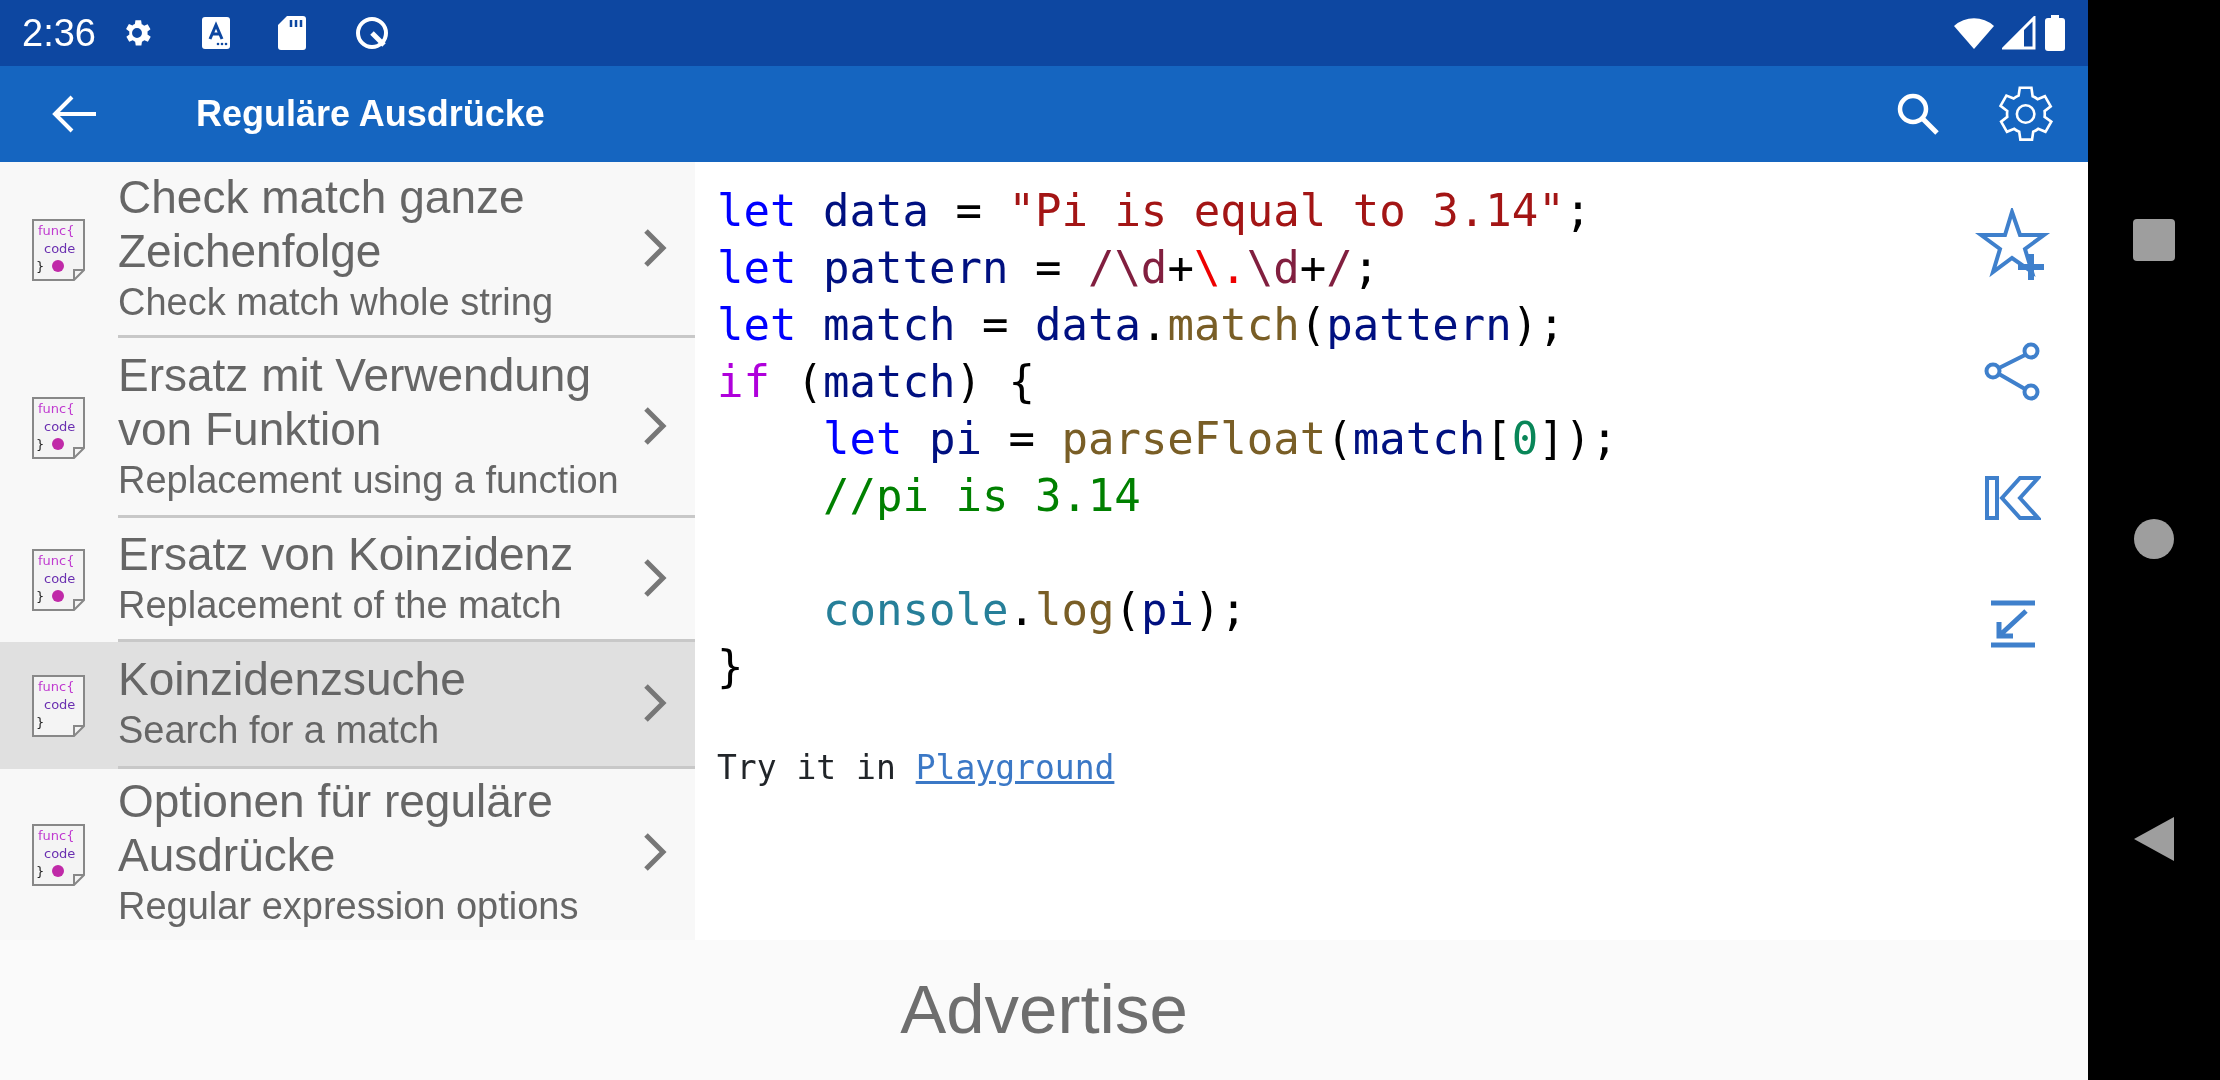  Describe the element at coordinates (336, 828) in the screenshot. I see `item-title: Optionen für reguläre Ausdrücke` at that location.